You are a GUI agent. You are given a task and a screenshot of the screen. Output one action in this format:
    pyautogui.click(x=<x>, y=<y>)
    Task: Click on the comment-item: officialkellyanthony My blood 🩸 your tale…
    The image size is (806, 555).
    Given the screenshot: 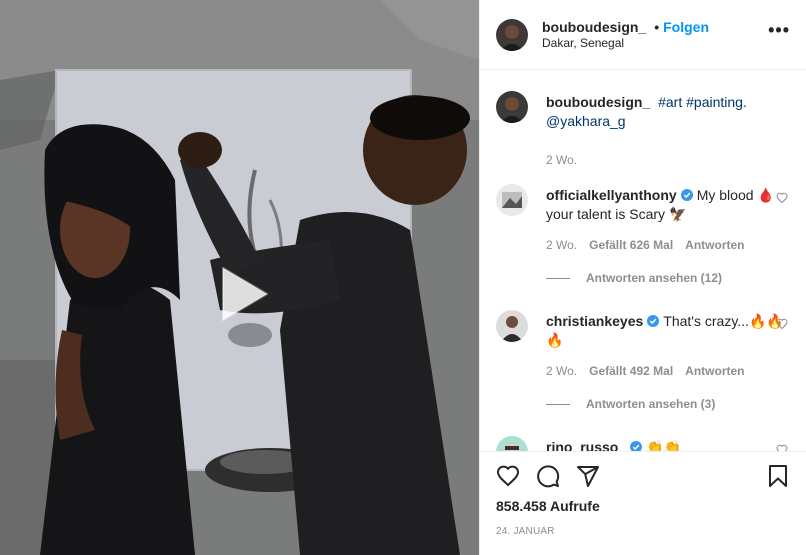 What is the action you would take?
    pyautogui.click(x=643, y=236)
    